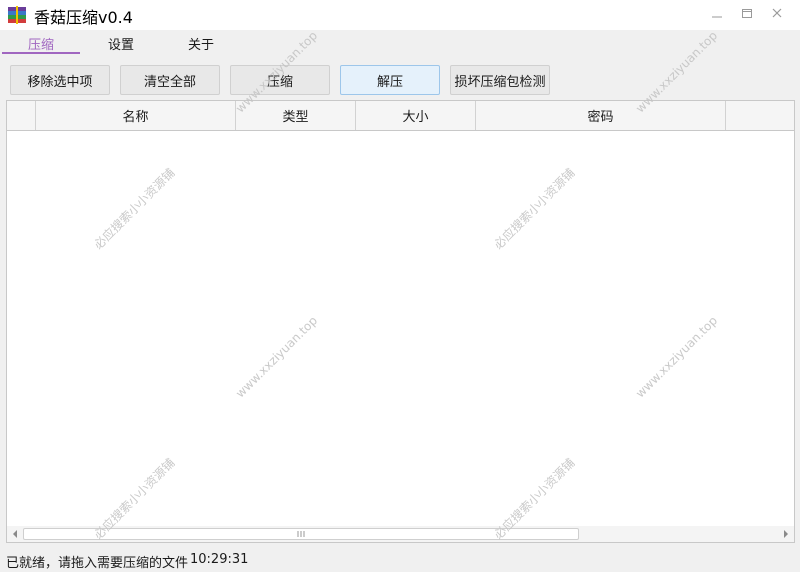  What do you see at coordinates (280, 80) in the screenshot?
I see `compress-button: 压缩` at bounding box center [280, 80].